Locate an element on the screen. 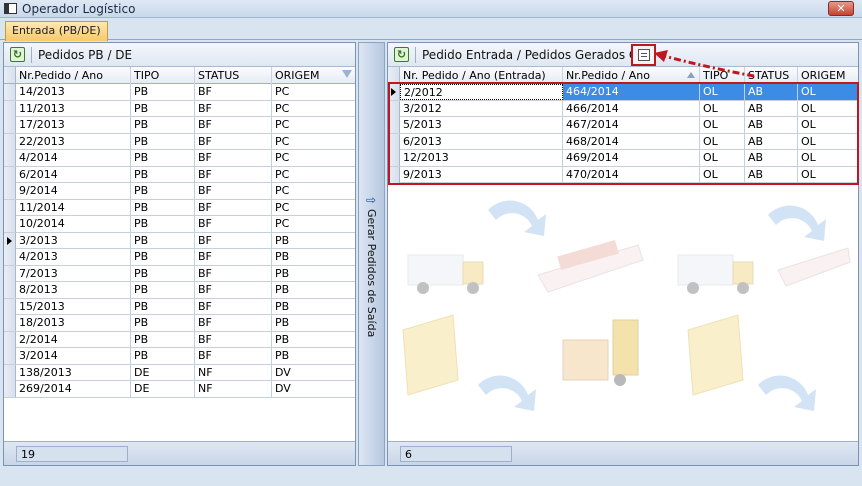 The image size is (862, 486). table-cell: 468/2014 is located at coordinates (631, 141).